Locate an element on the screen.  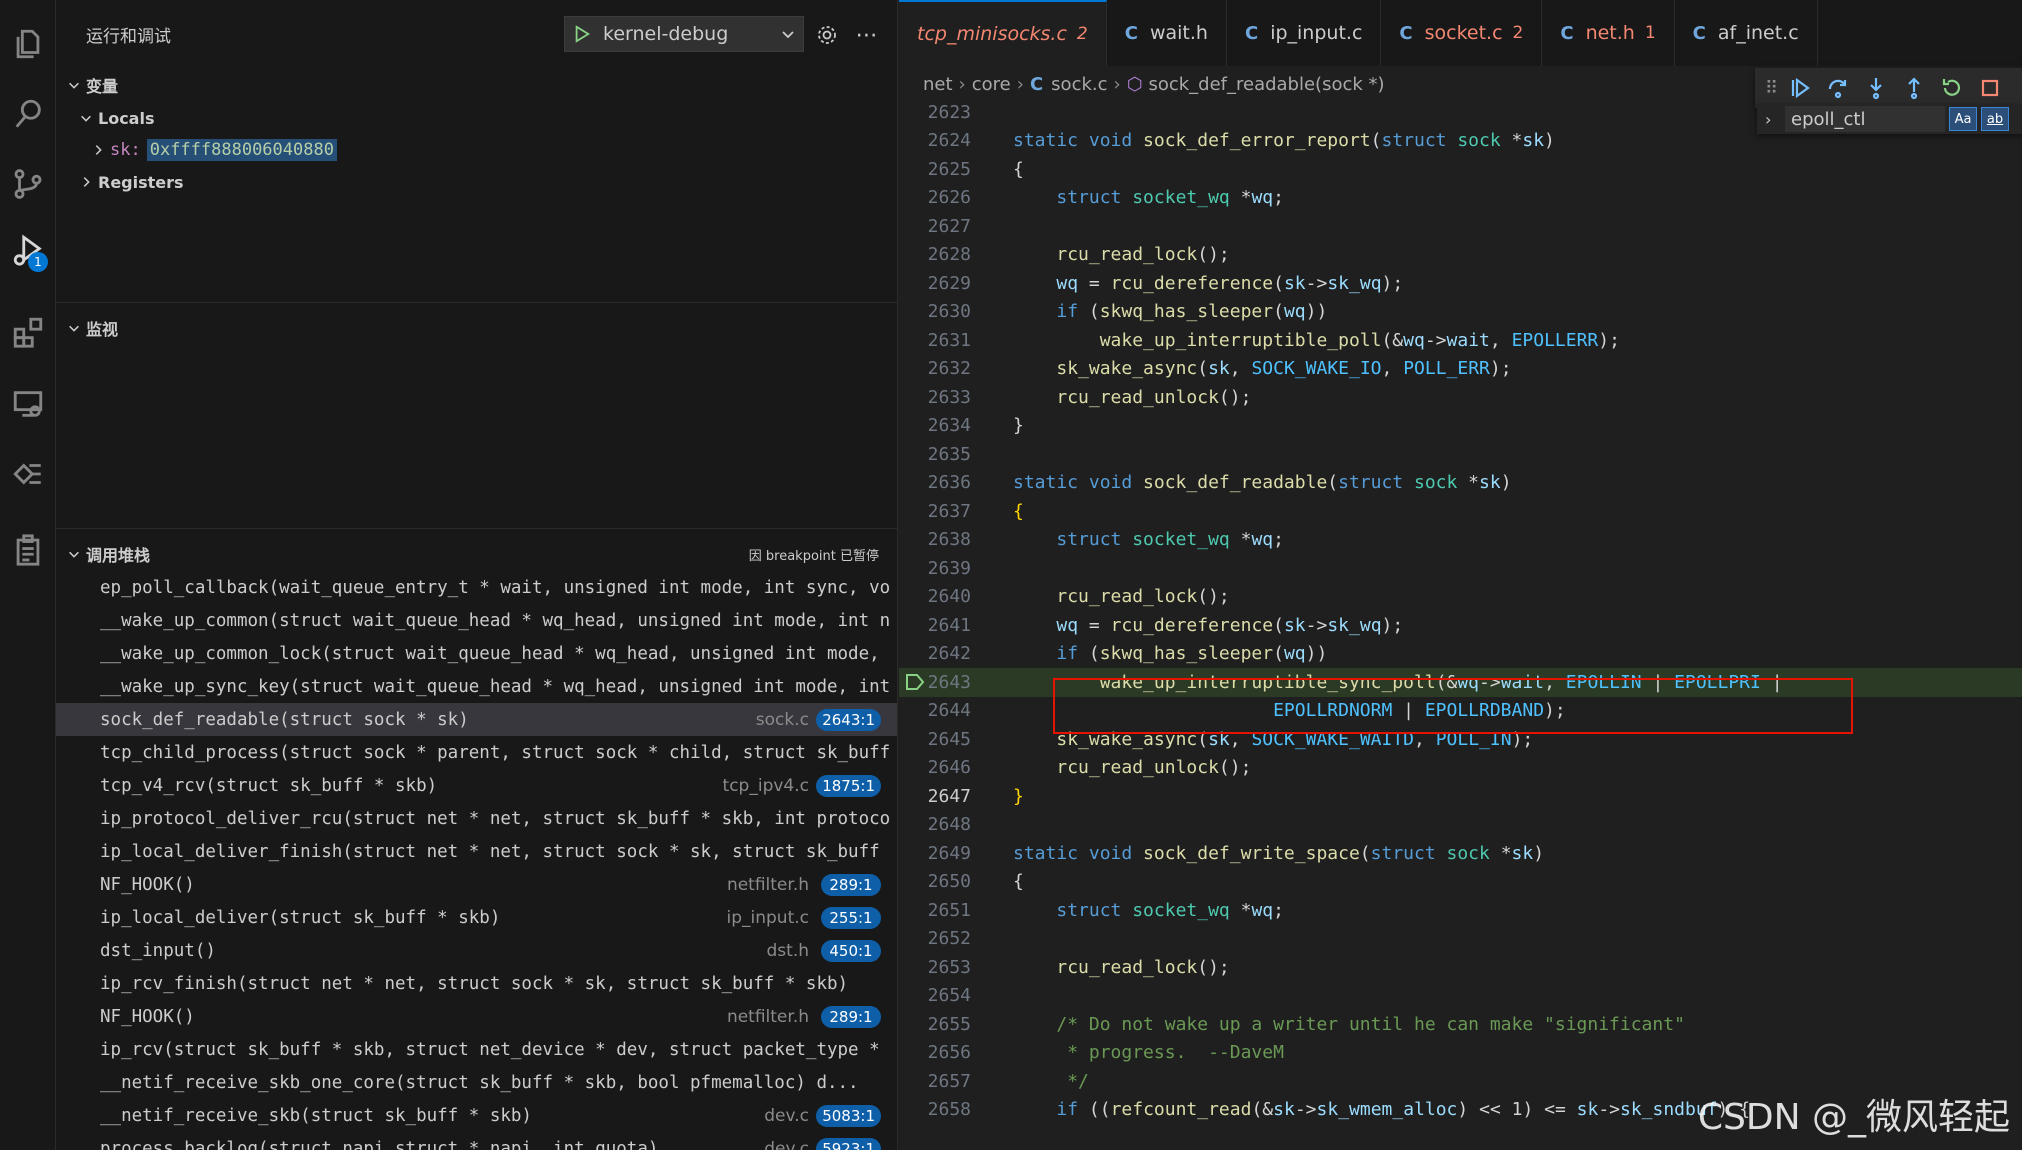
stack-frame: dst_input() dst.h 450:1 is located at coordinates (476, 950).